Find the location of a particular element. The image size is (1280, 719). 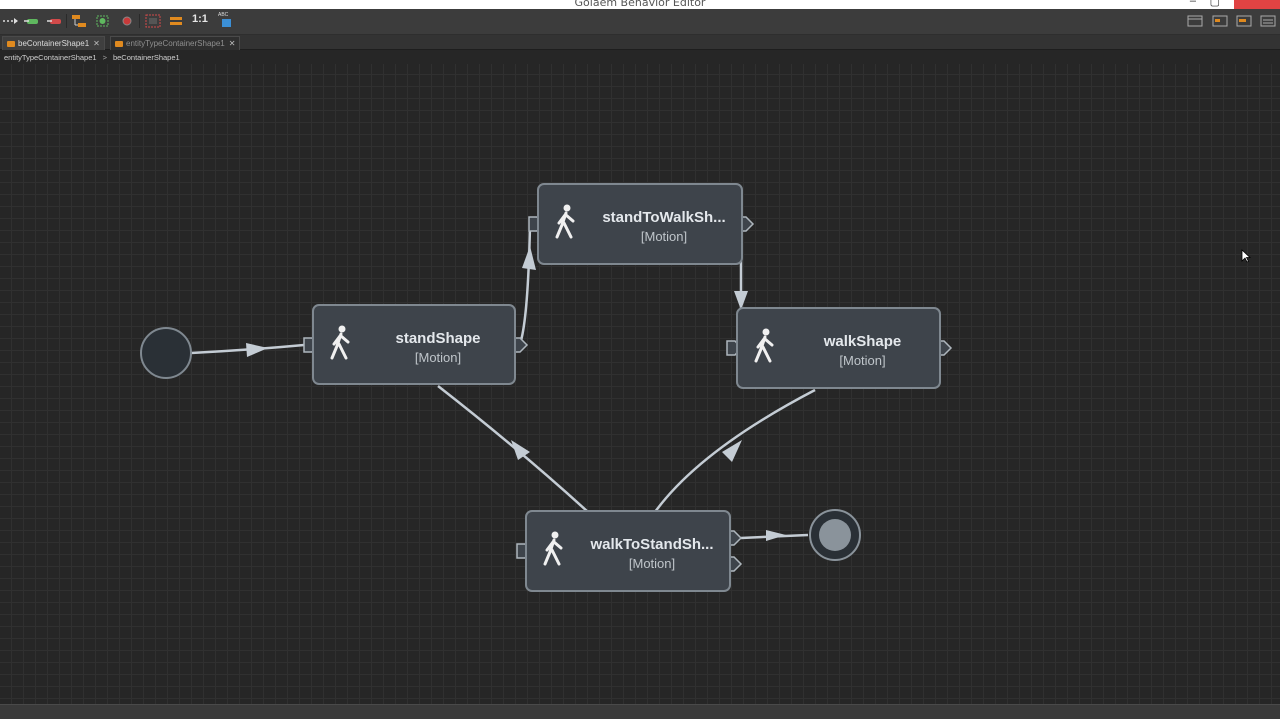

entry-node is located at coordinates (166, 353).